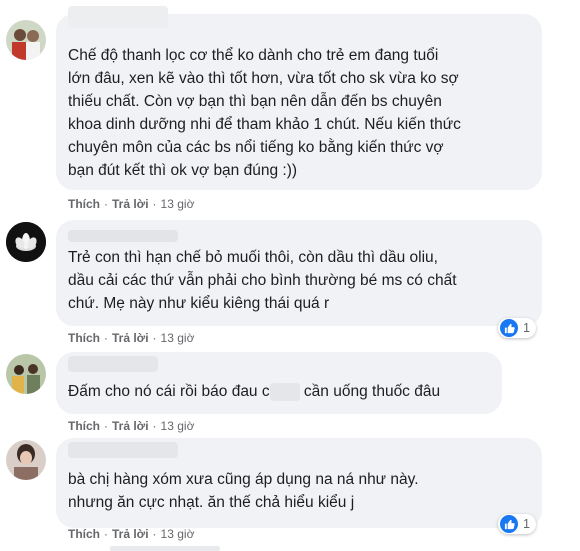 Image resolution: width=580 pixels, height=551 pixels. Describe the element at coordinates (165, 548) in the screenshot. I see `next-comment-edge` at that location.